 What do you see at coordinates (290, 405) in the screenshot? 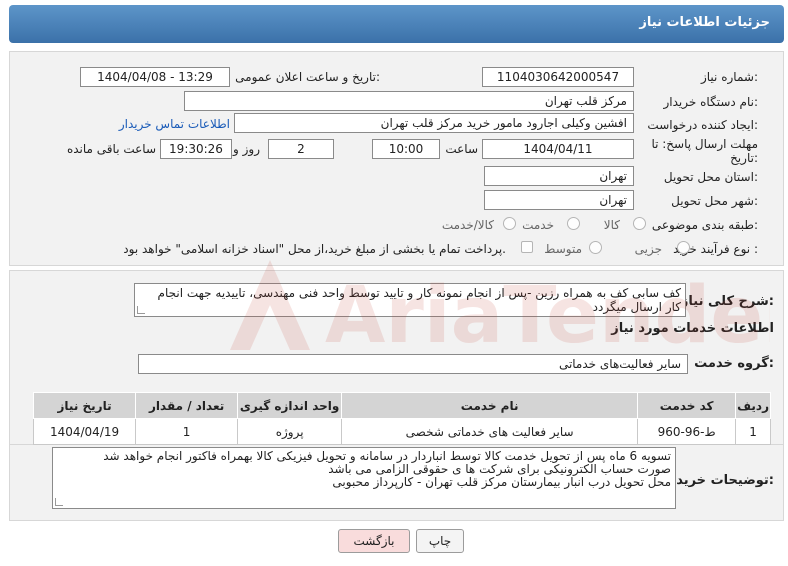
I see `col-unit-header: واحد اندازه گیری` at bounding box center [290, 405].